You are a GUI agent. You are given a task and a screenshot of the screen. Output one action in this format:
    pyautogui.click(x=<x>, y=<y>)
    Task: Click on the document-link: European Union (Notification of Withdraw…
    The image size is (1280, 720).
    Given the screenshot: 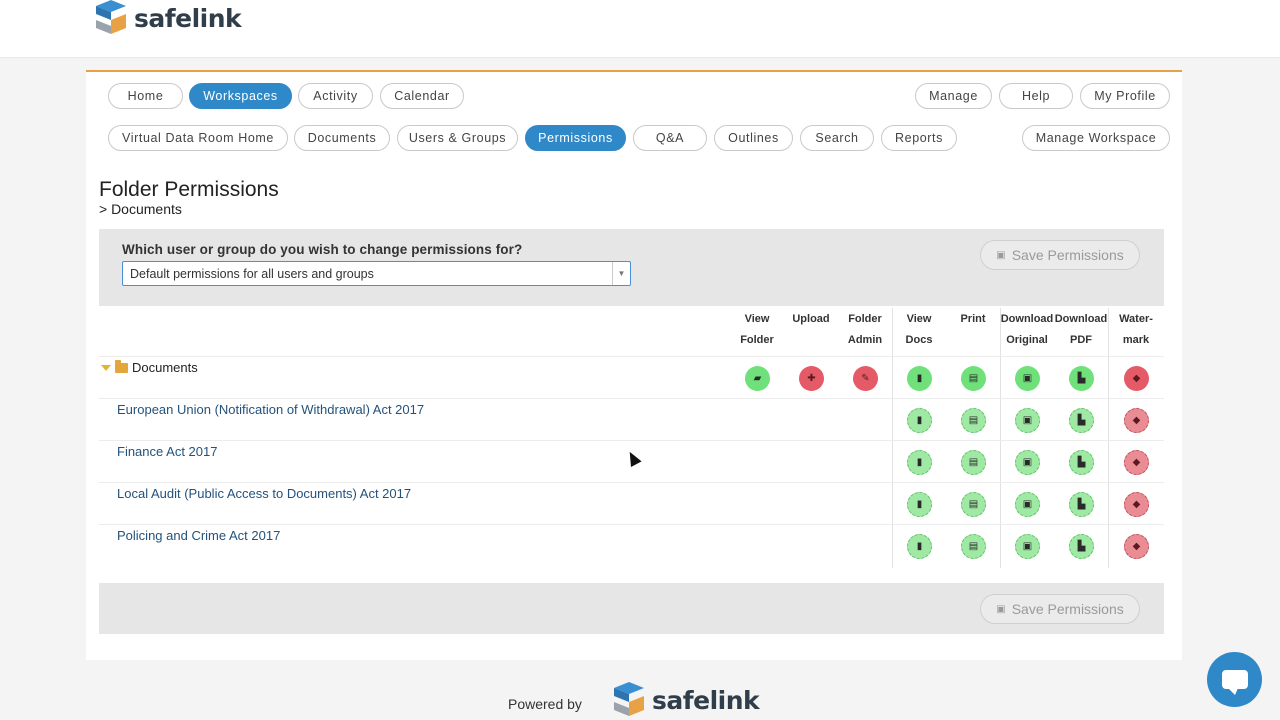 What is the action you would take?
    pyautogui.click(x=270, y=409)
    